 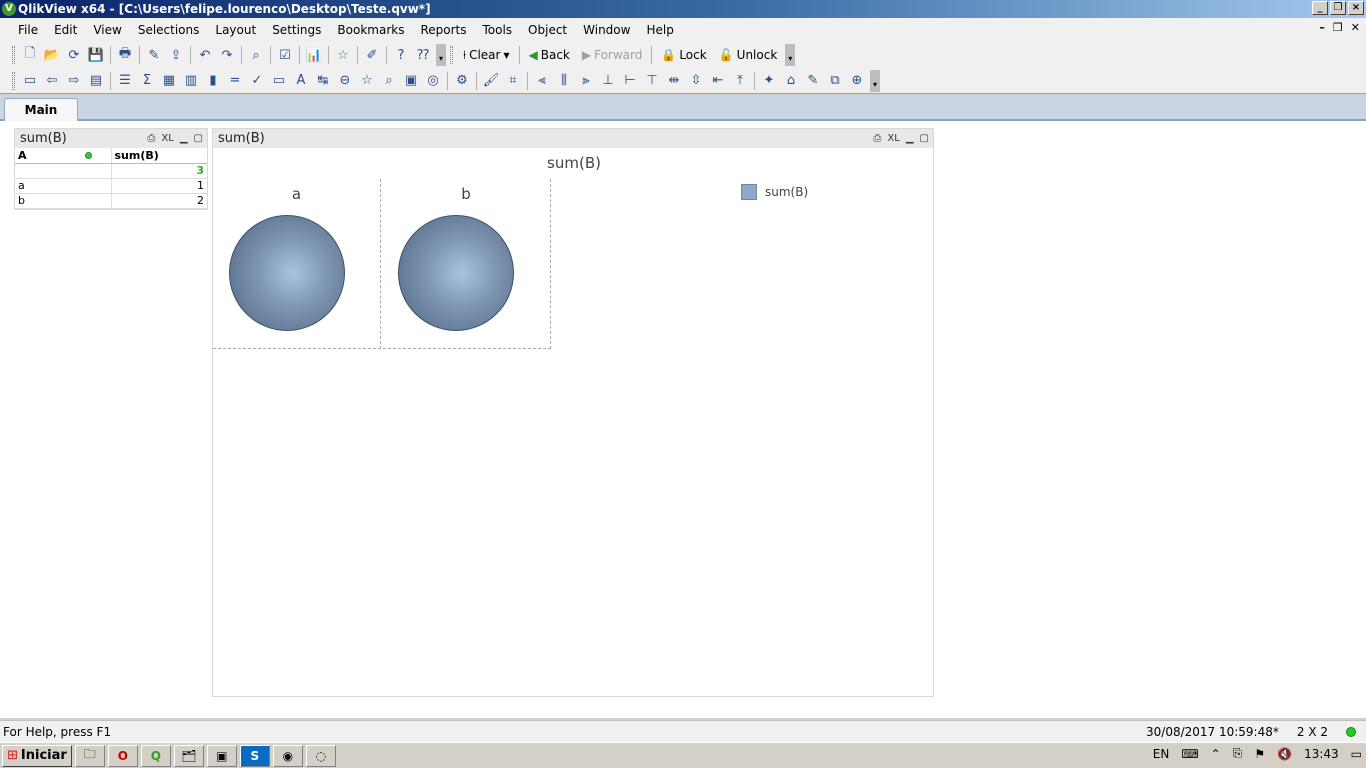 I want to click on server-objects-icon: ⚙, so click(x=462, y=81).